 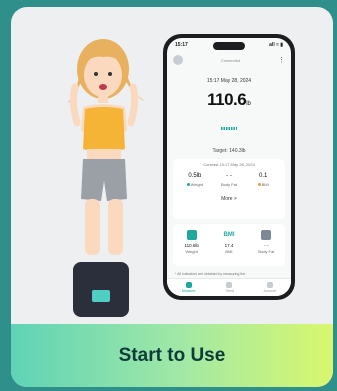 I want to click on weight-value: 110.6, so click(x=227, y=99).